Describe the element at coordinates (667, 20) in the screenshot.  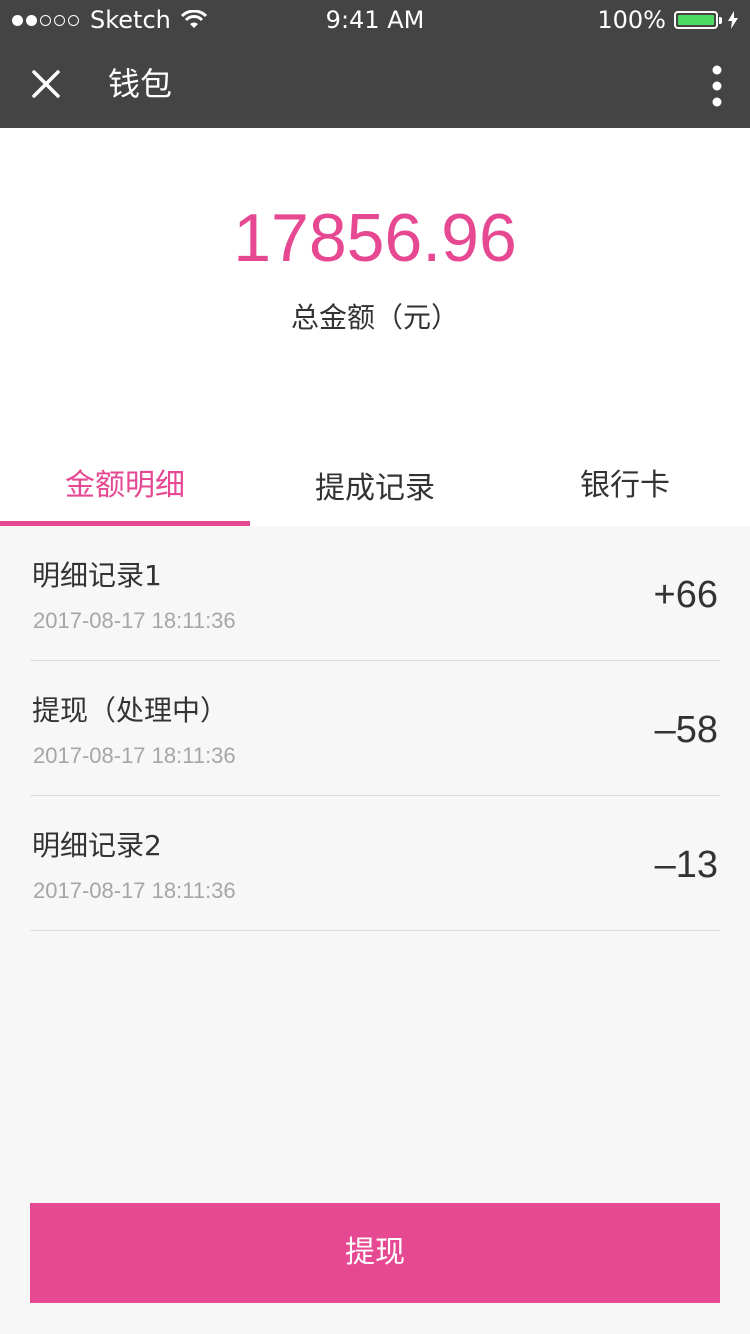
I see `status-right: 100%` at that location.